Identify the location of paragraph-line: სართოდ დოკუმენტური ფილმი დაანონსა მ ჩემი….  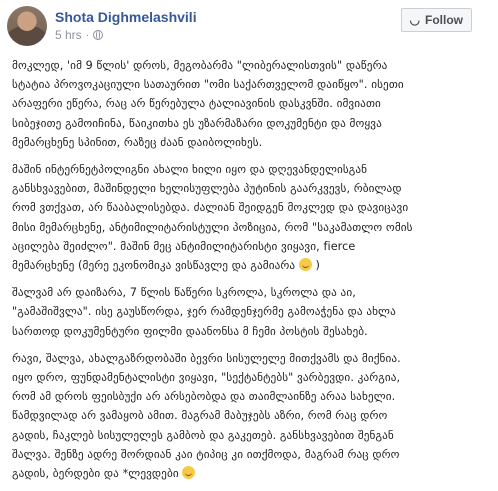
(190, 331).